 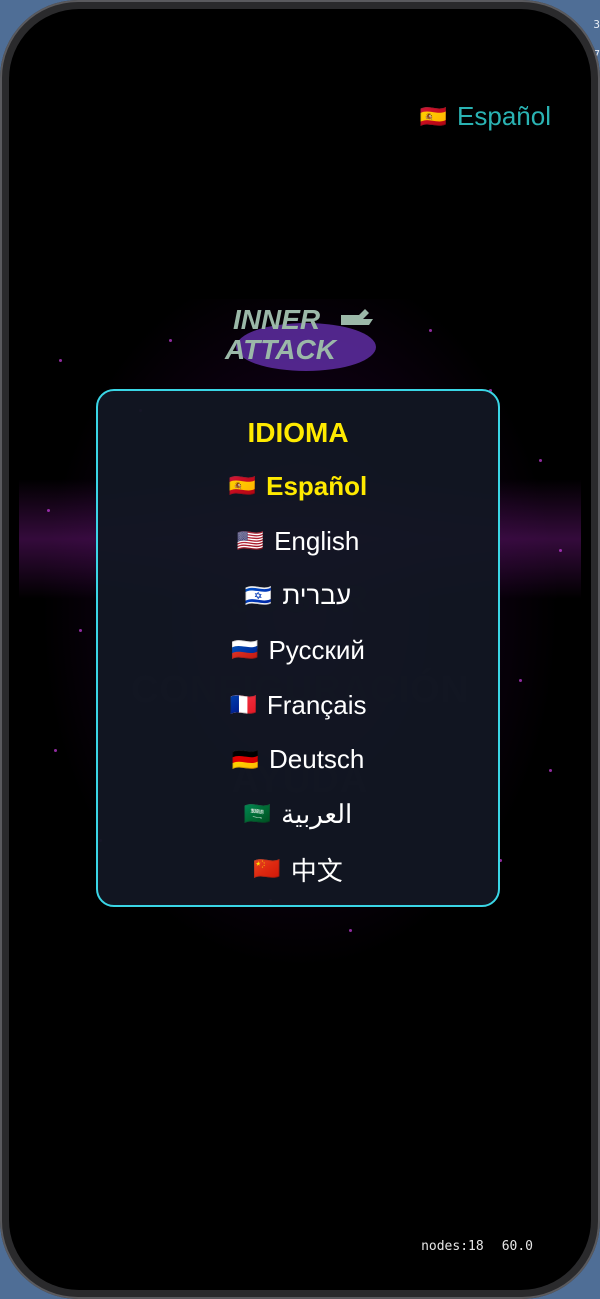 I want to click on russia-flag-icon: 🇷🇺, so click(x=245, y=650).